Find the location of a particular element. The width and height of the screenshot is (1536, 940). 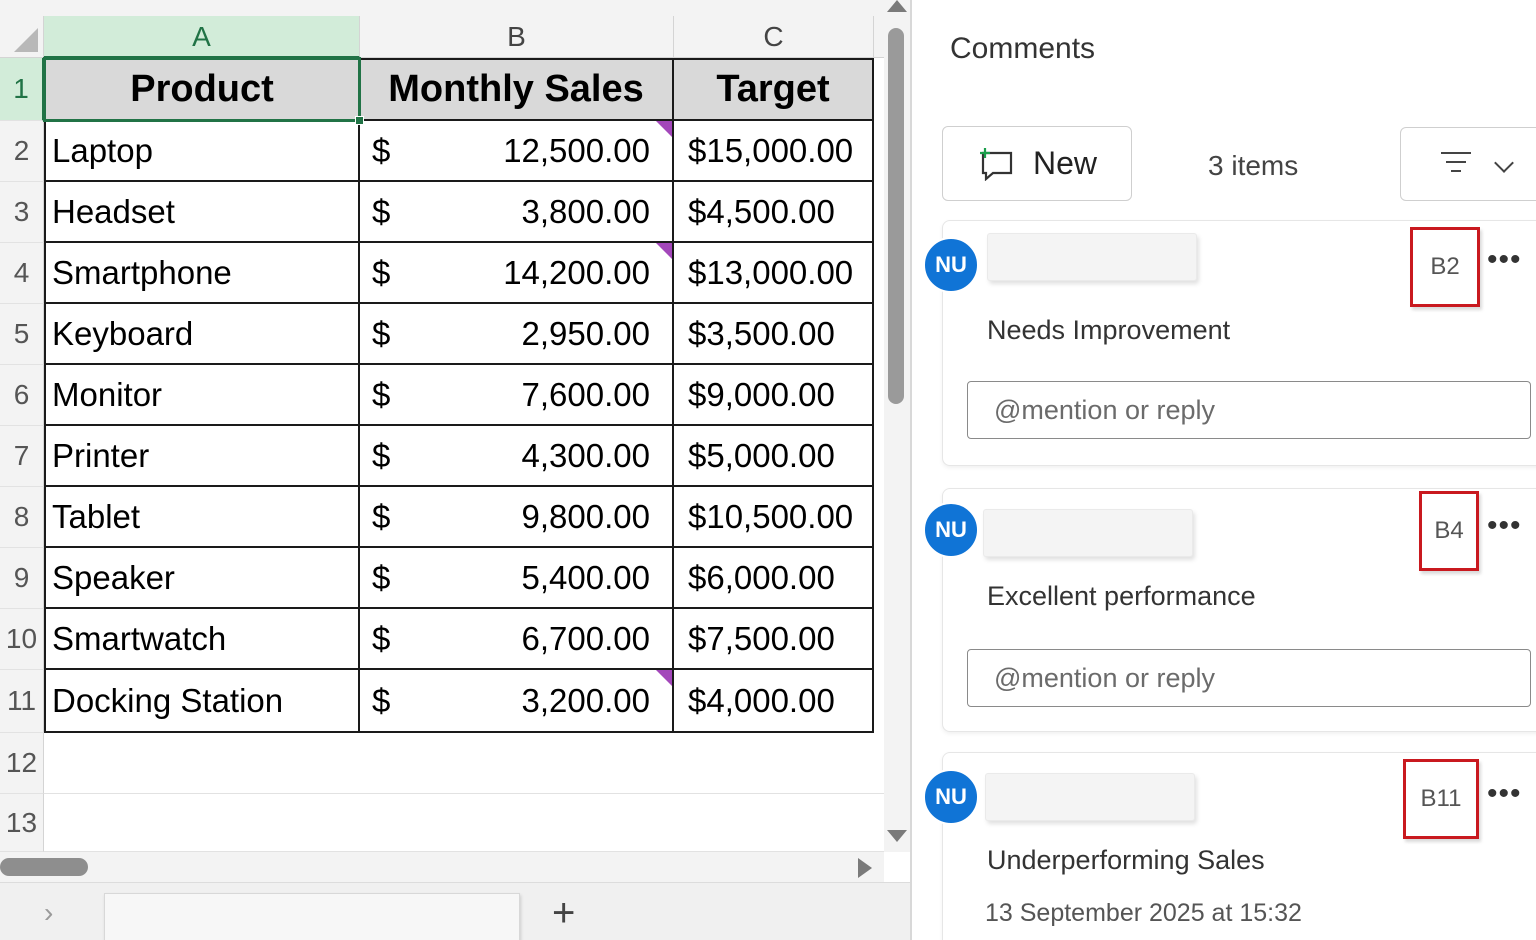

column-header-b: B is located at coordinates (517, 37).